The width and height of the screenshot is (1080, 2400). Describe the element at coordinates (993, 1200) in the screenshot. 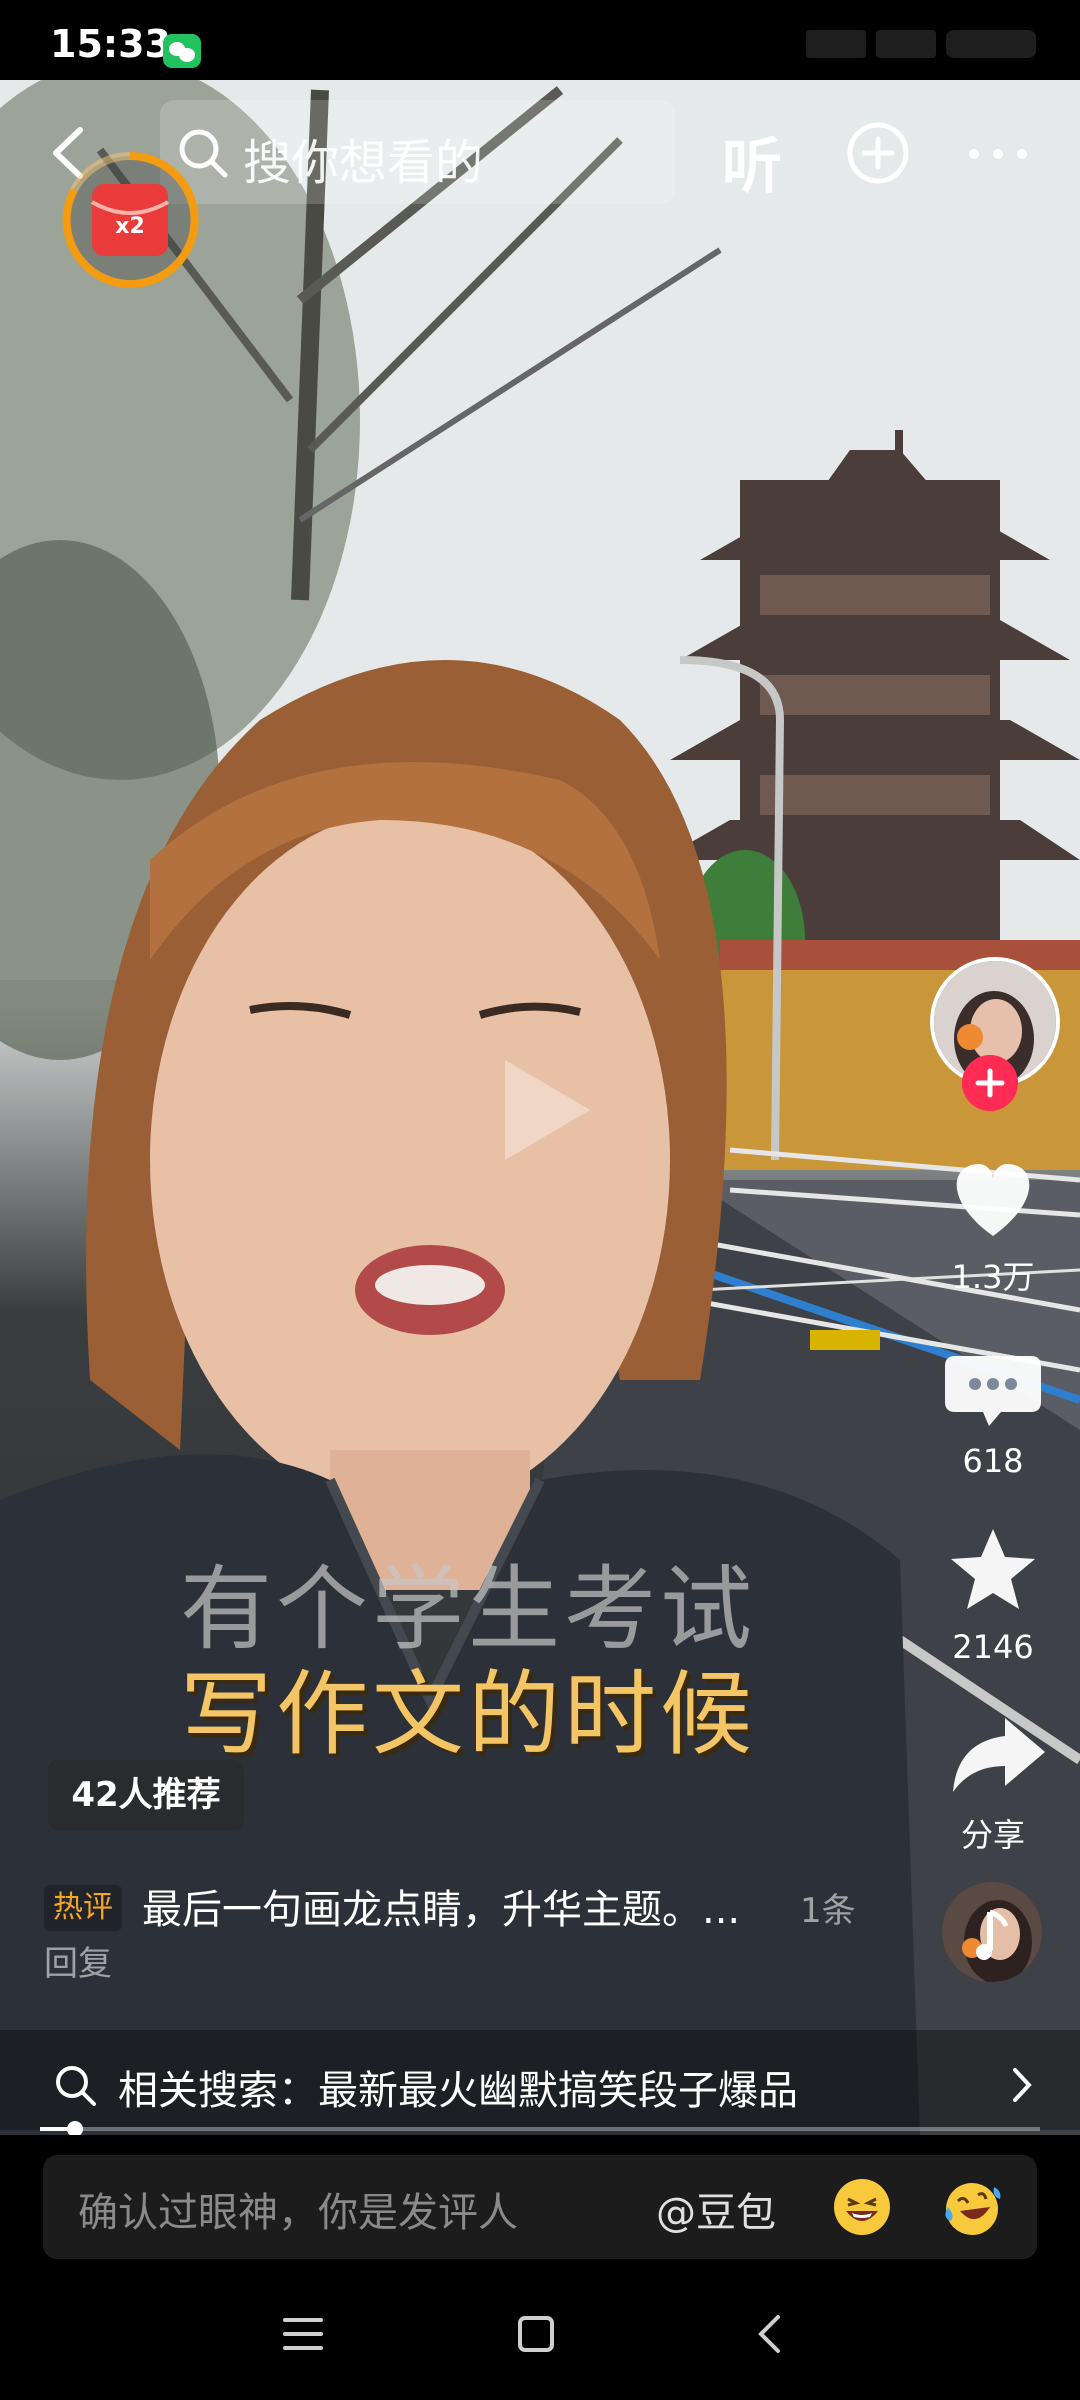

I see `heart-icon` at that location.